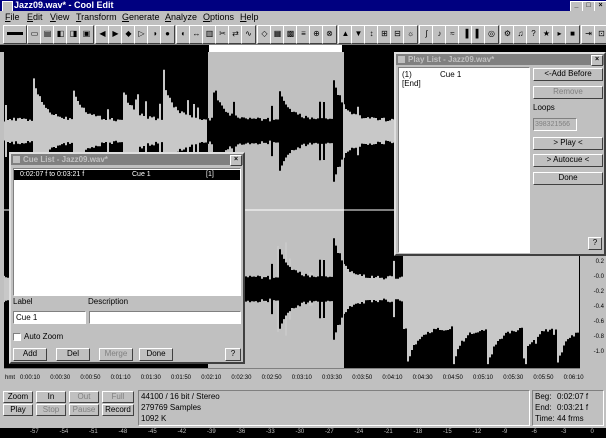  Describe the element at coordinates (156, 354) in the screenshot. I see `cue-done-button: Done` at that location.